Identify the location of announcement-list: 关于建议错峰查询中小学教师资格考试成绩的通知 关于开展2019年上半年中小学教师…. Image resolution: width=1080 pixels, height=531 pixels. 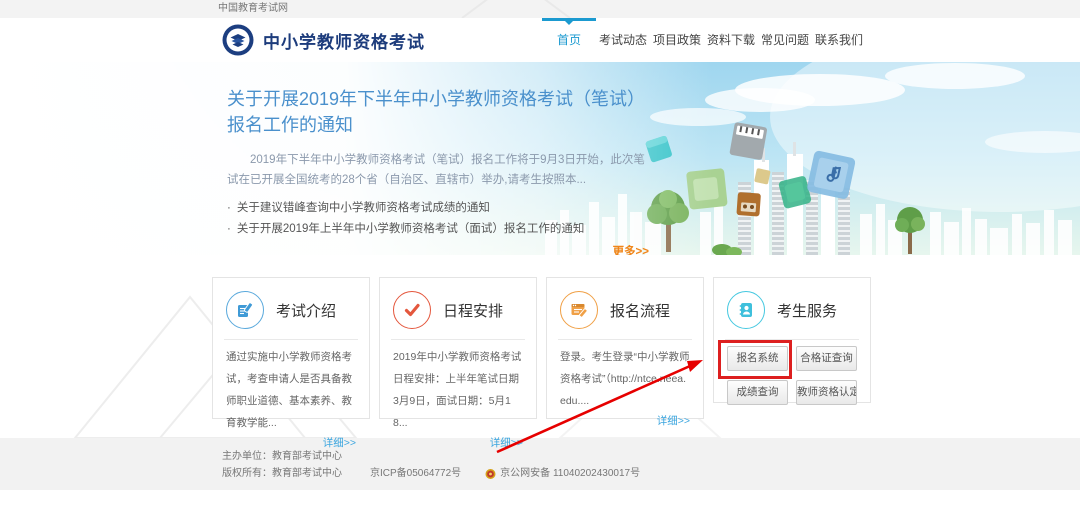
(438, 218).